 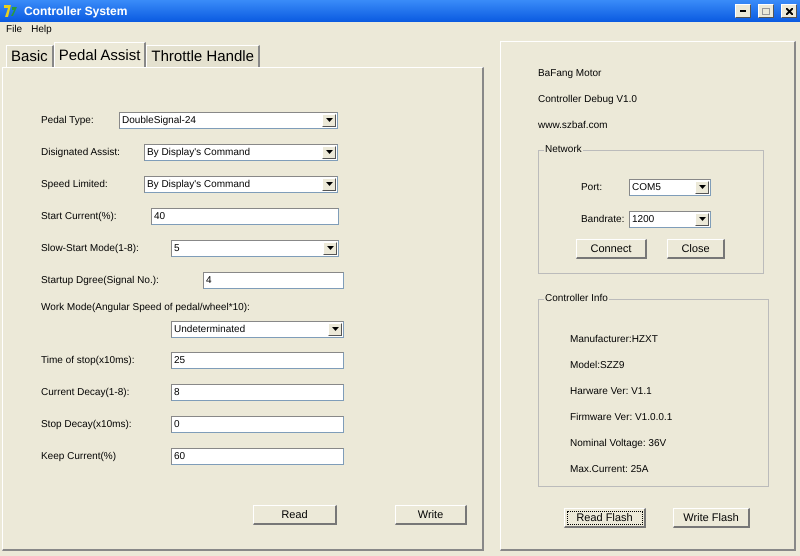 I want to click on field-label: Current Decay(1-8):, so click(x=85, y=392).